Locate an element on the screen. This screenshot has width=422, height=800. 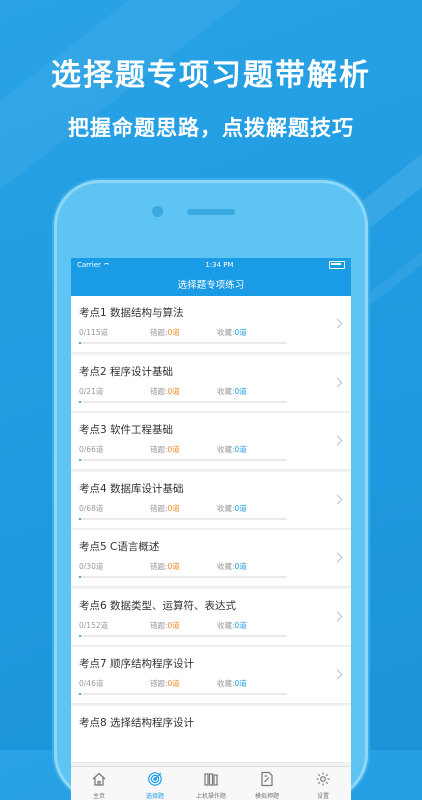
carrier-label: Carrier is located at coordinates (89, 265).